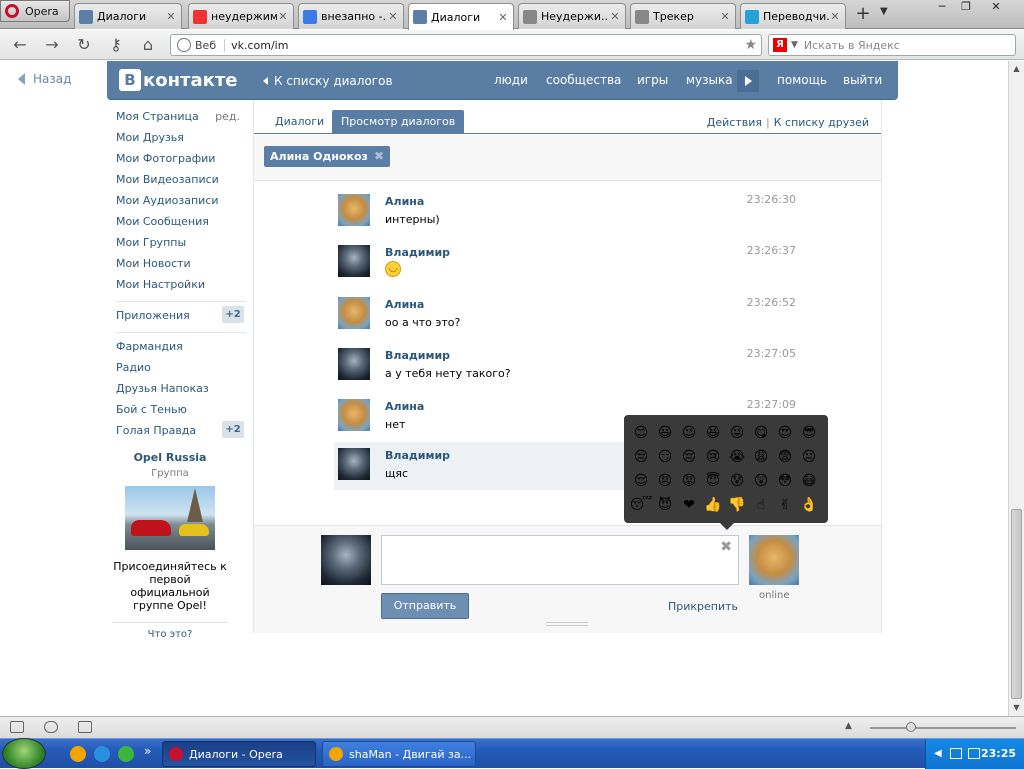 This screenshot has height=769, width=1024. Describe the element at coordinates (863, 15) in the screenshot. I see `new-tab-button: +` at that location.